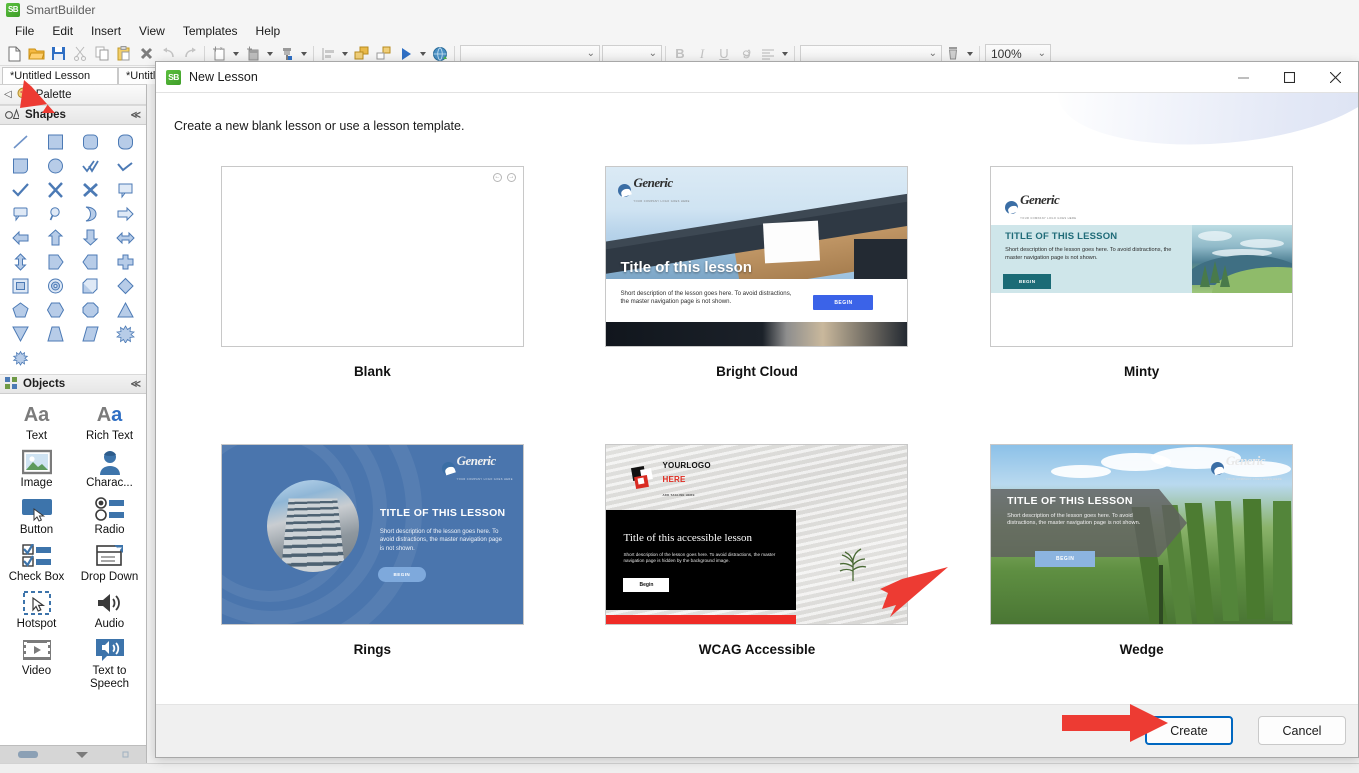 This screenshot has height=773, width=1359. I want to click on rounded-square-shape, so click(91, 141).